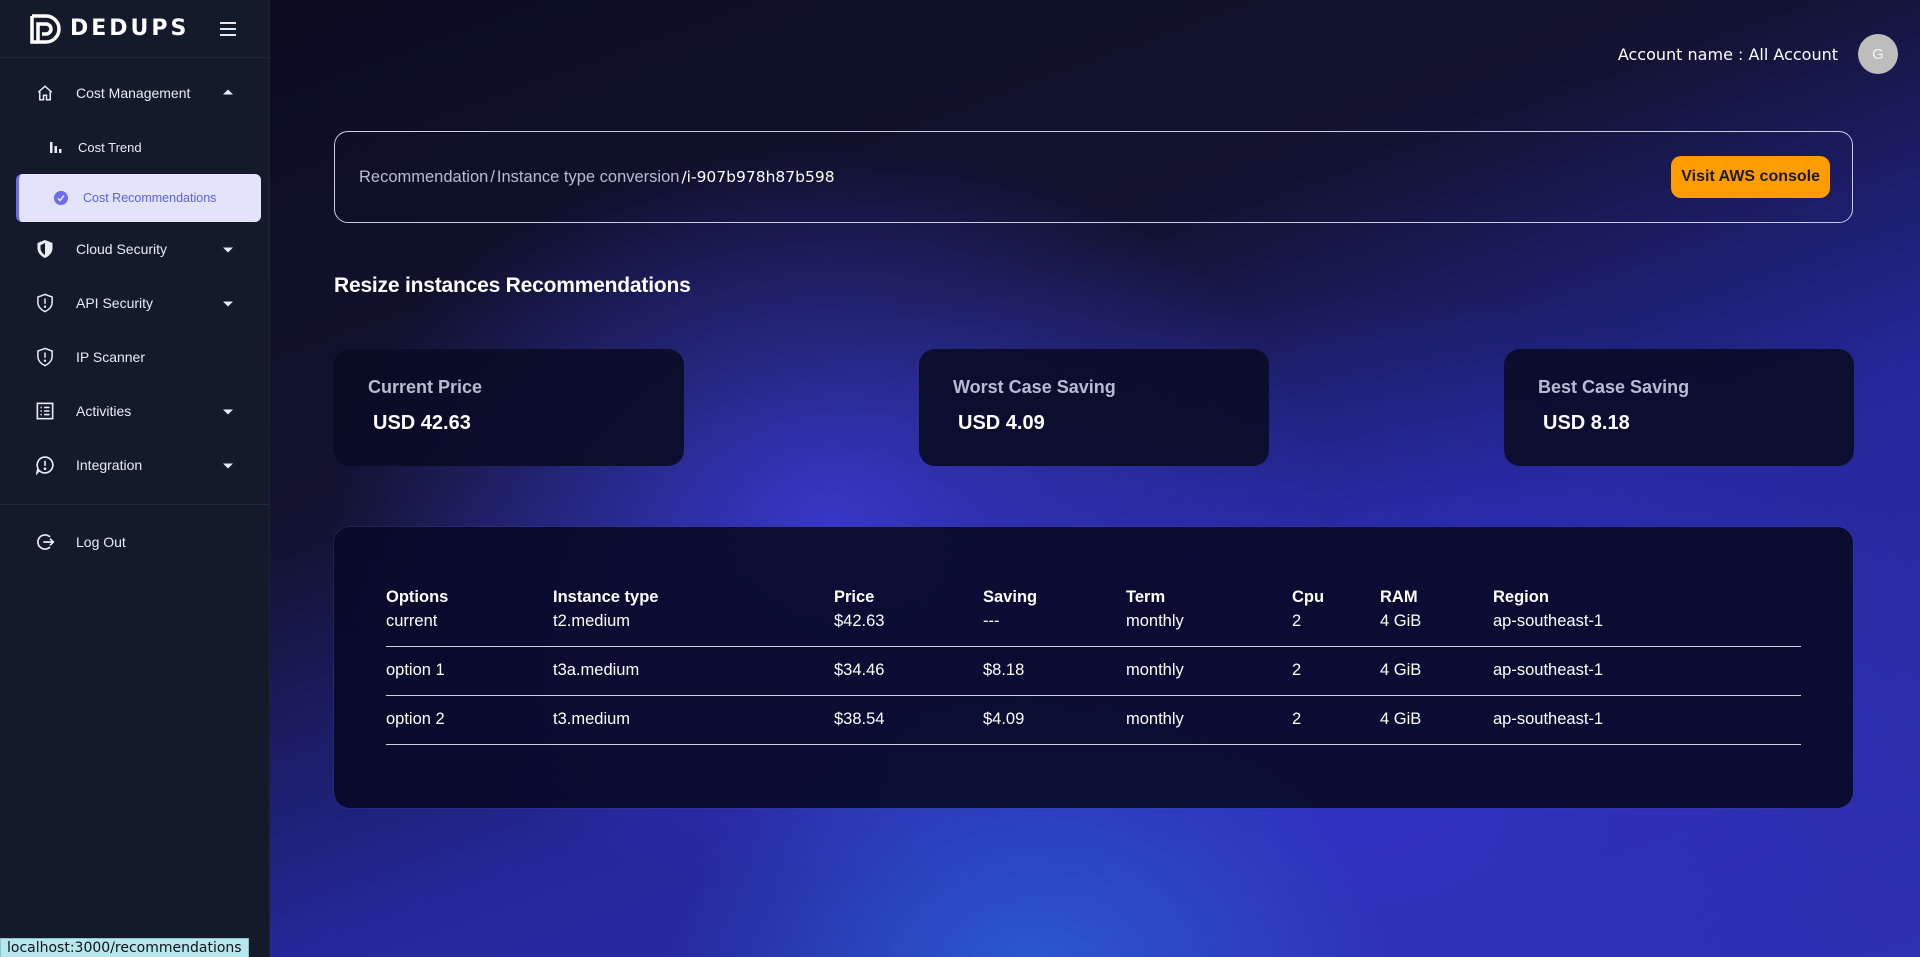 This screenshot has width=1920, height=957. I want to click on column-header: Region, so click(1521, 596).